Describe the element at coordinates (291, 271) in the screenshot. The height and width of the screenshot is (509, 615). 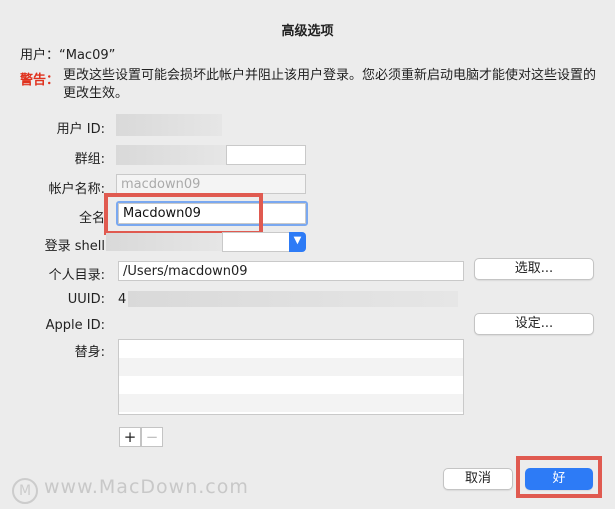
I see `home-dir-field: /Users/macdown09` at that location.